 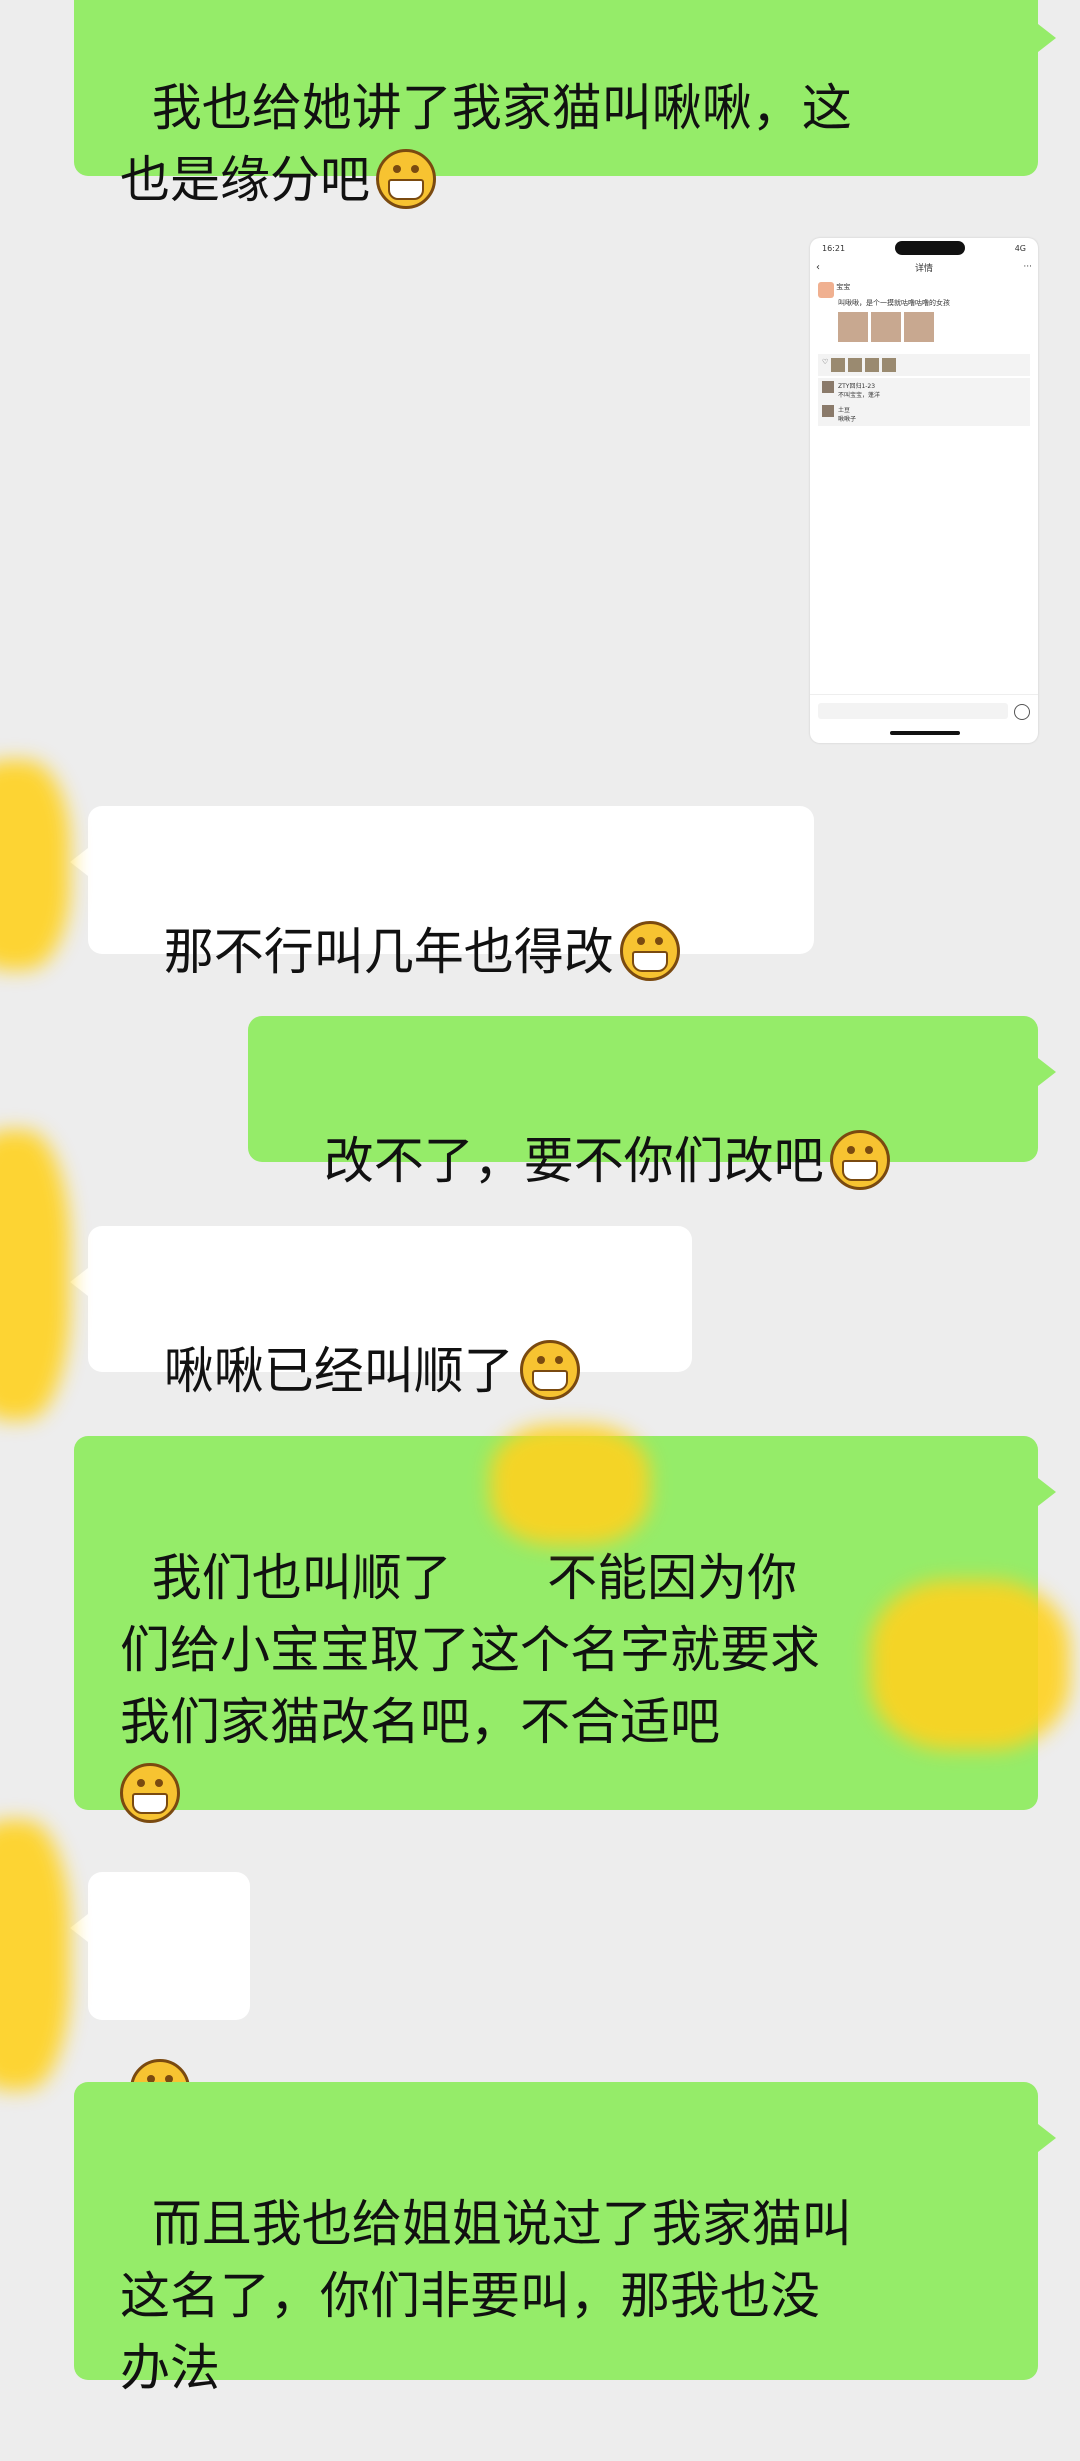 I want to click on message-bubble-received: 啾啾已经叫顺了, so click(x=381, y=1313).